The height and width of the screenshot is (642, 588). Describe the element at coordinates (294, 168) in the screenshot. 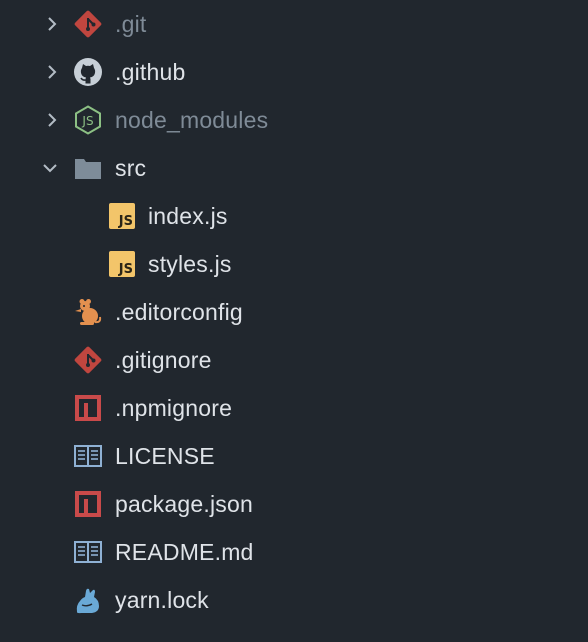

I see `tree-item-src-folder: src` at that location.